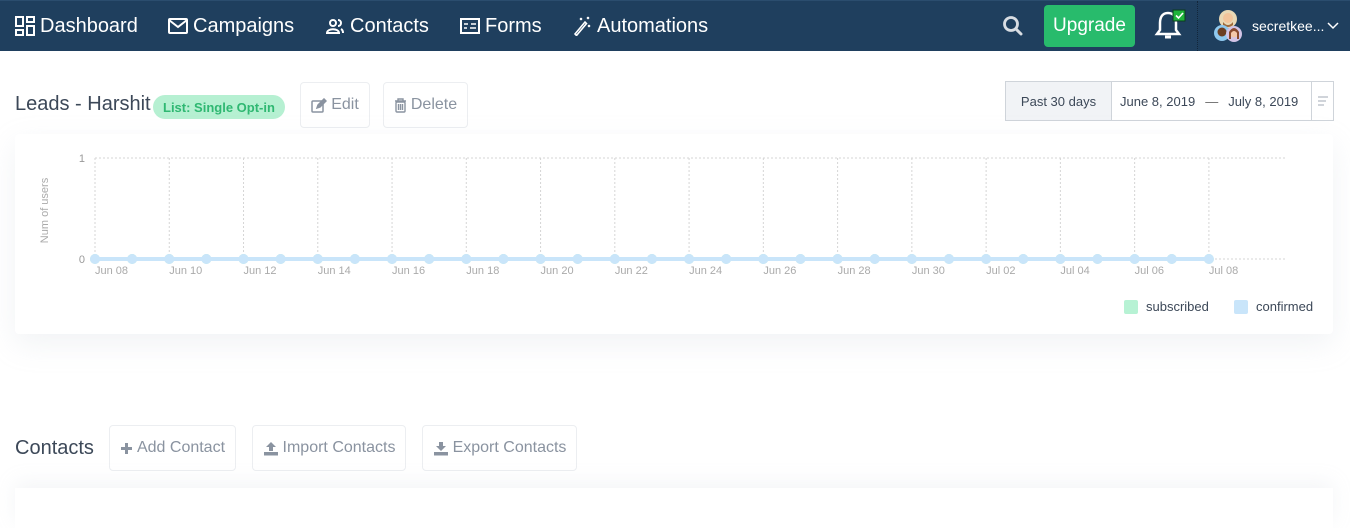  What do you see at coordinates (1089, 26) in the screenshot?
I see `upgrade-button: Upgrade` at bounding box center [1089, 26].